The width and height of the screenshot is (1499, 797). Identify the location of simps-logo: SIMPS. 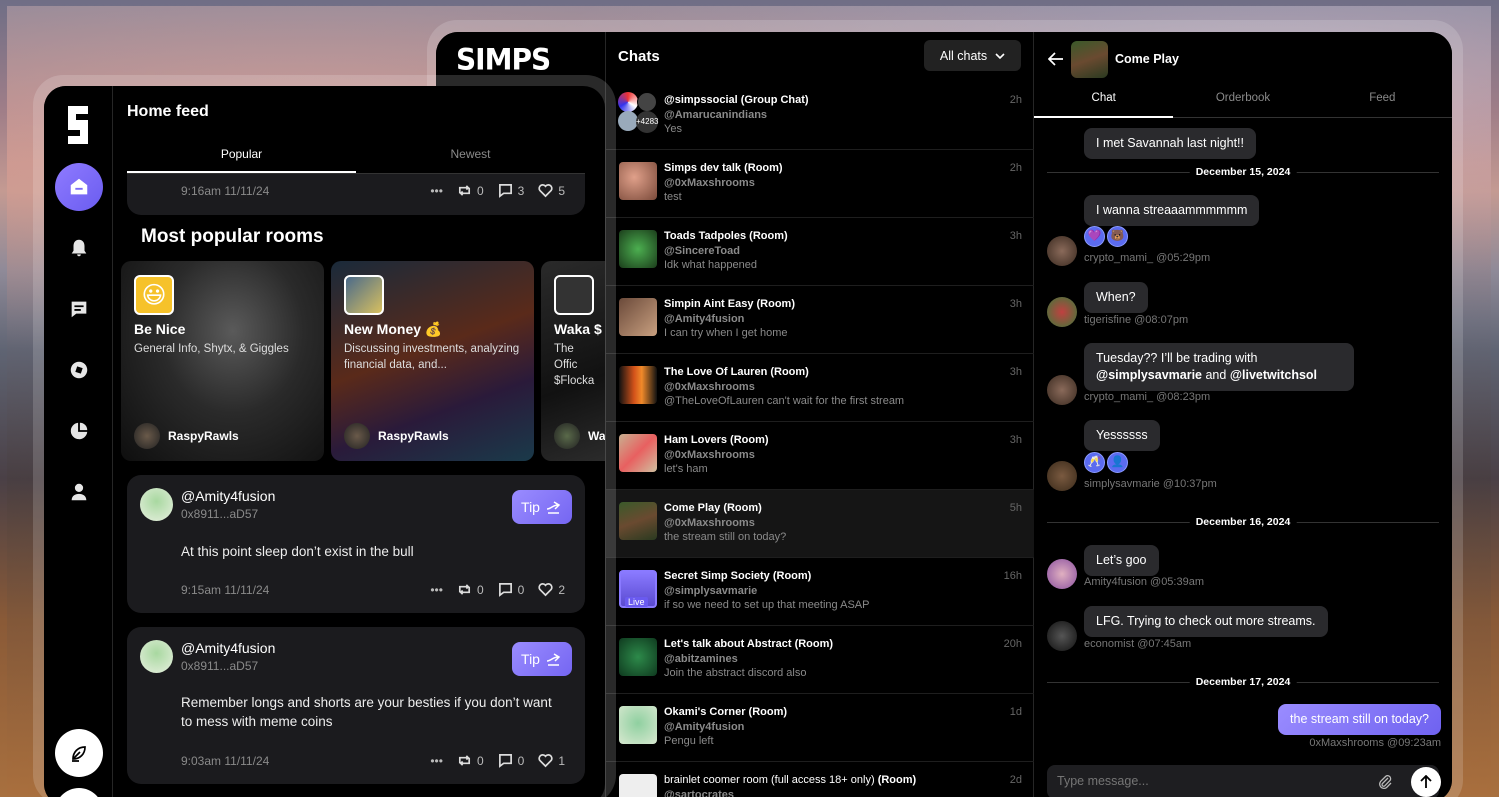
(503, 59).